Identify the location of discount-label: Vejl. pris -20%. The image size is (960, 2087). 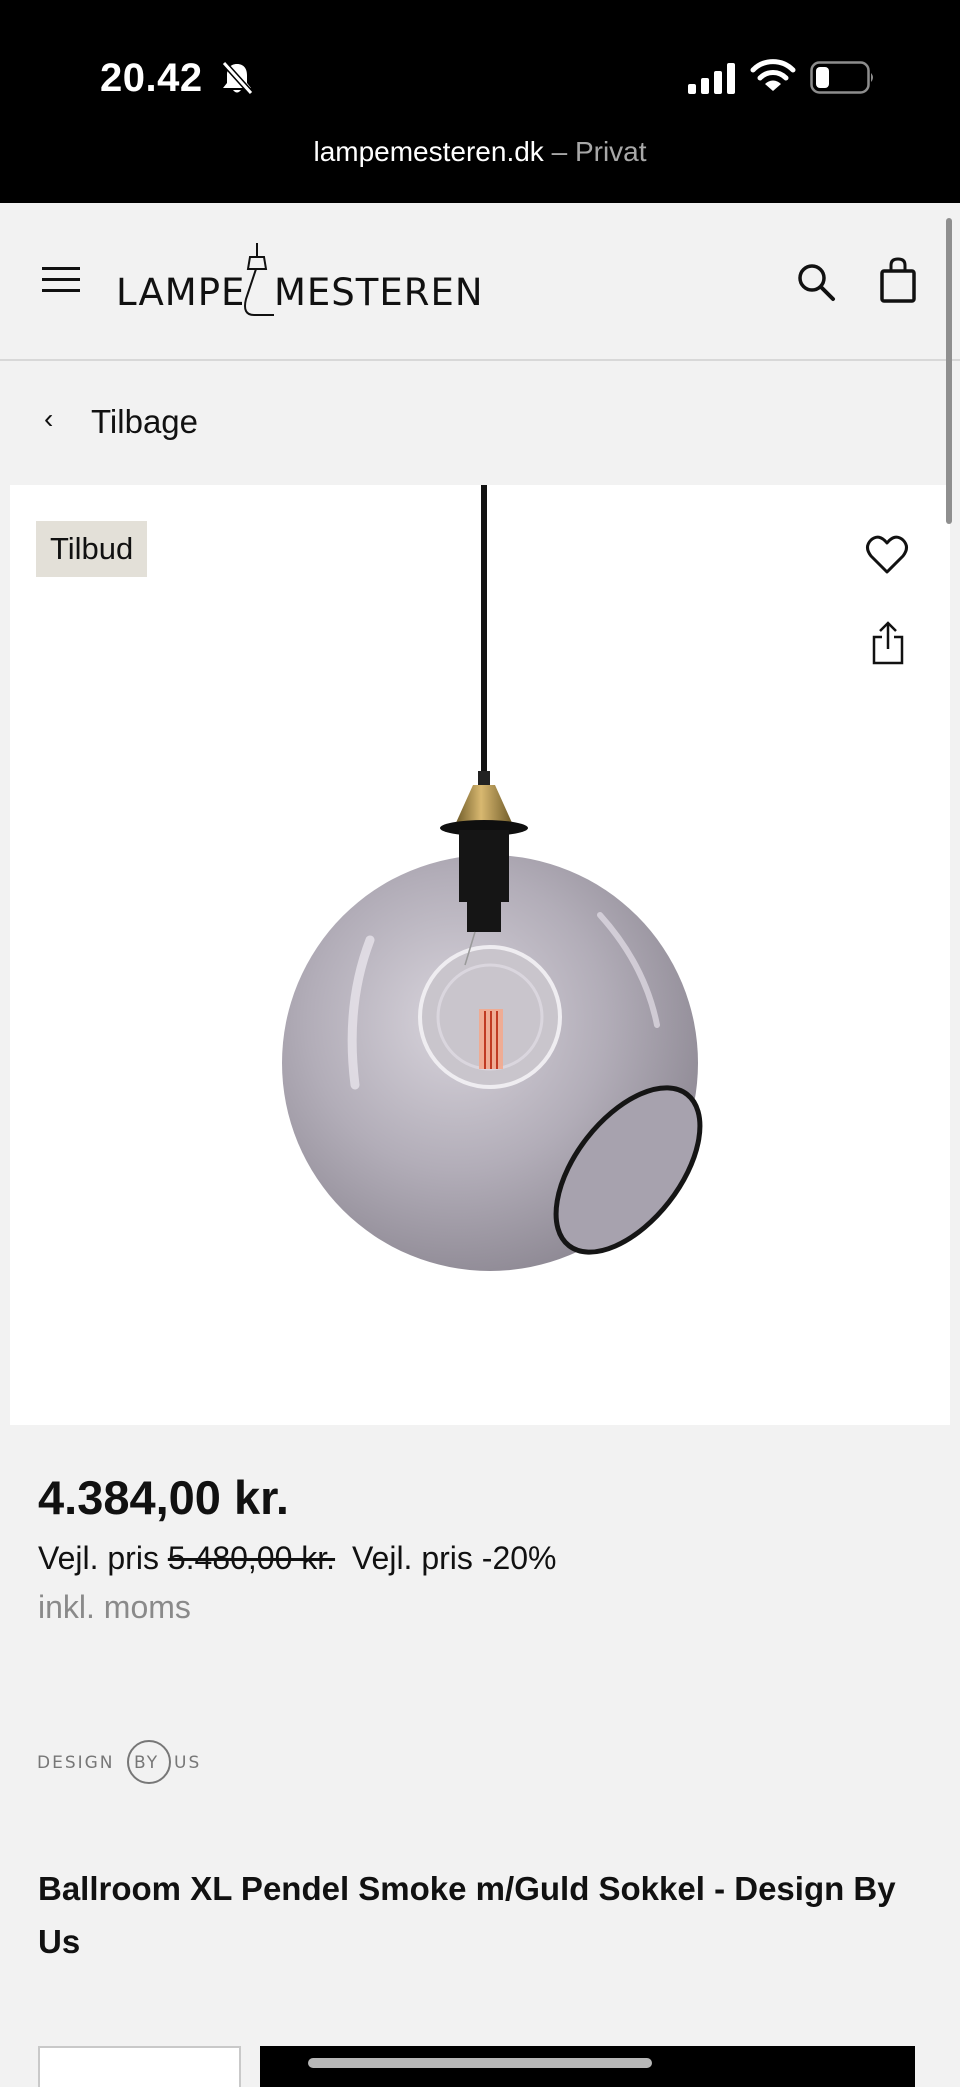
(454, 1558).